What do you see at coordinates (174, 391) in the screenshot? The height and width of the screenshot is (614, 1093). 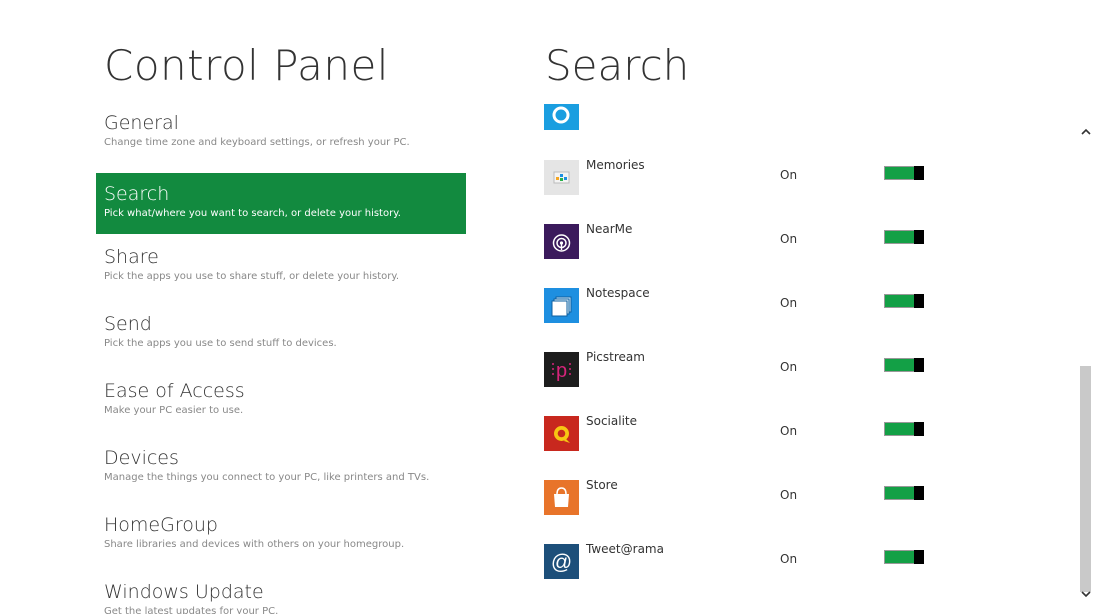 I see `category-name: Ease of Access` at bounding box center [174, 391].